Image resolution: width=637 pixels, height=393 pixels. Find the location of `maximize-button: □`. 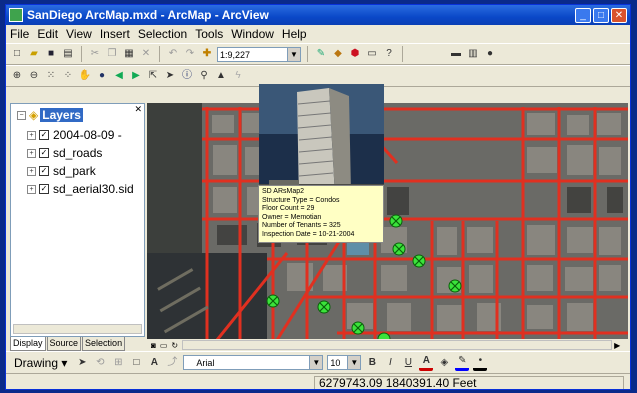

maximize-button: □ is located at coordinates (601, 15).